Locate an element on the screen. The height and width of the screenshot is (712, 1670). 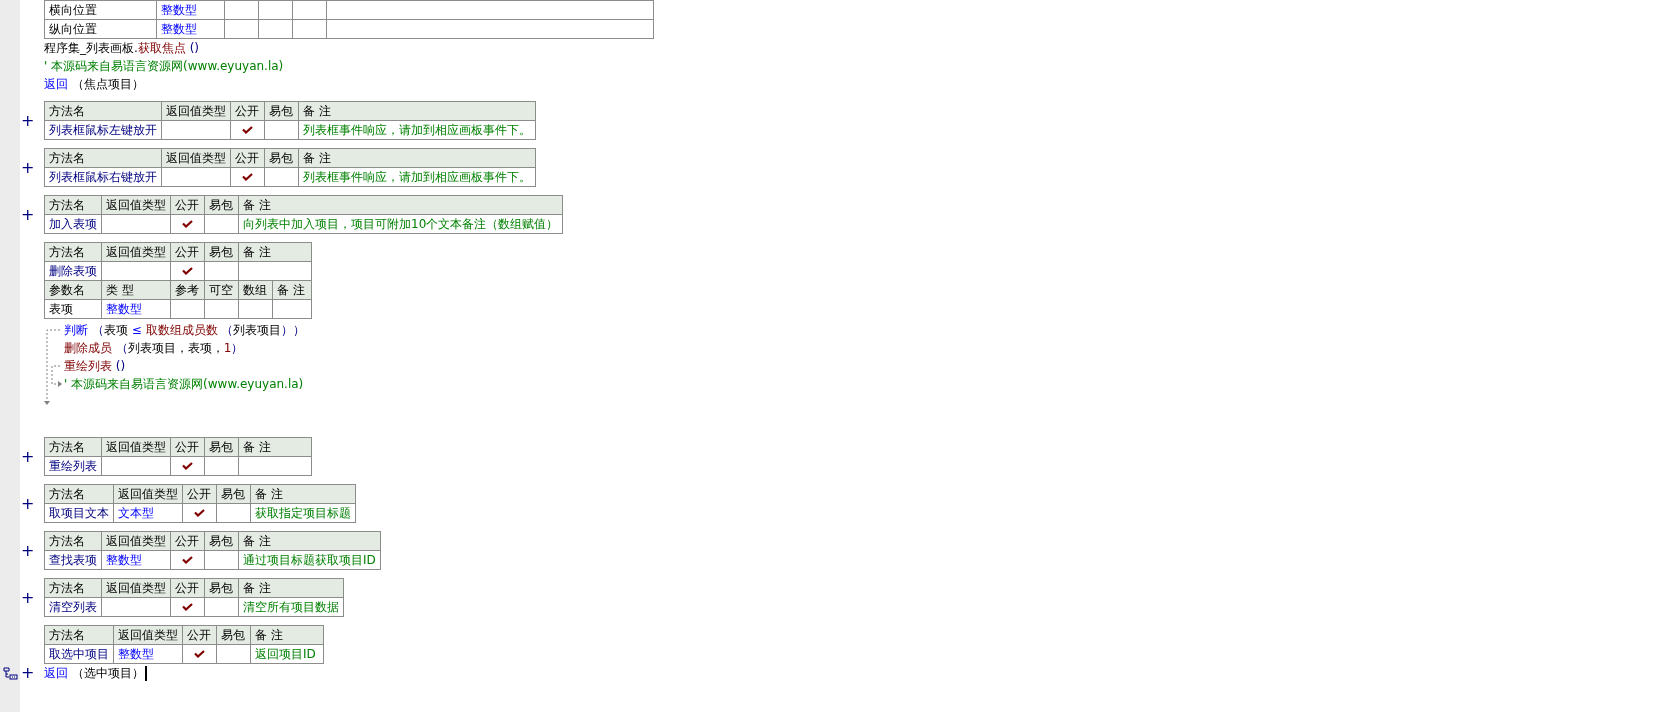
table-cell: 表项 is located at coordinates (73, 309).